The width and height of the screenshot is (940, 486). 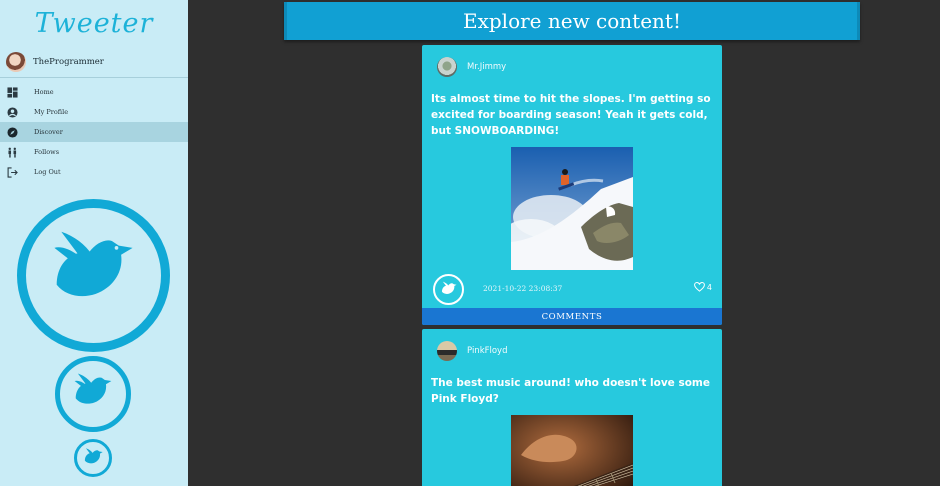 I want to click on sidebar-item-logout: Log Out, so click(x=94, y=172).